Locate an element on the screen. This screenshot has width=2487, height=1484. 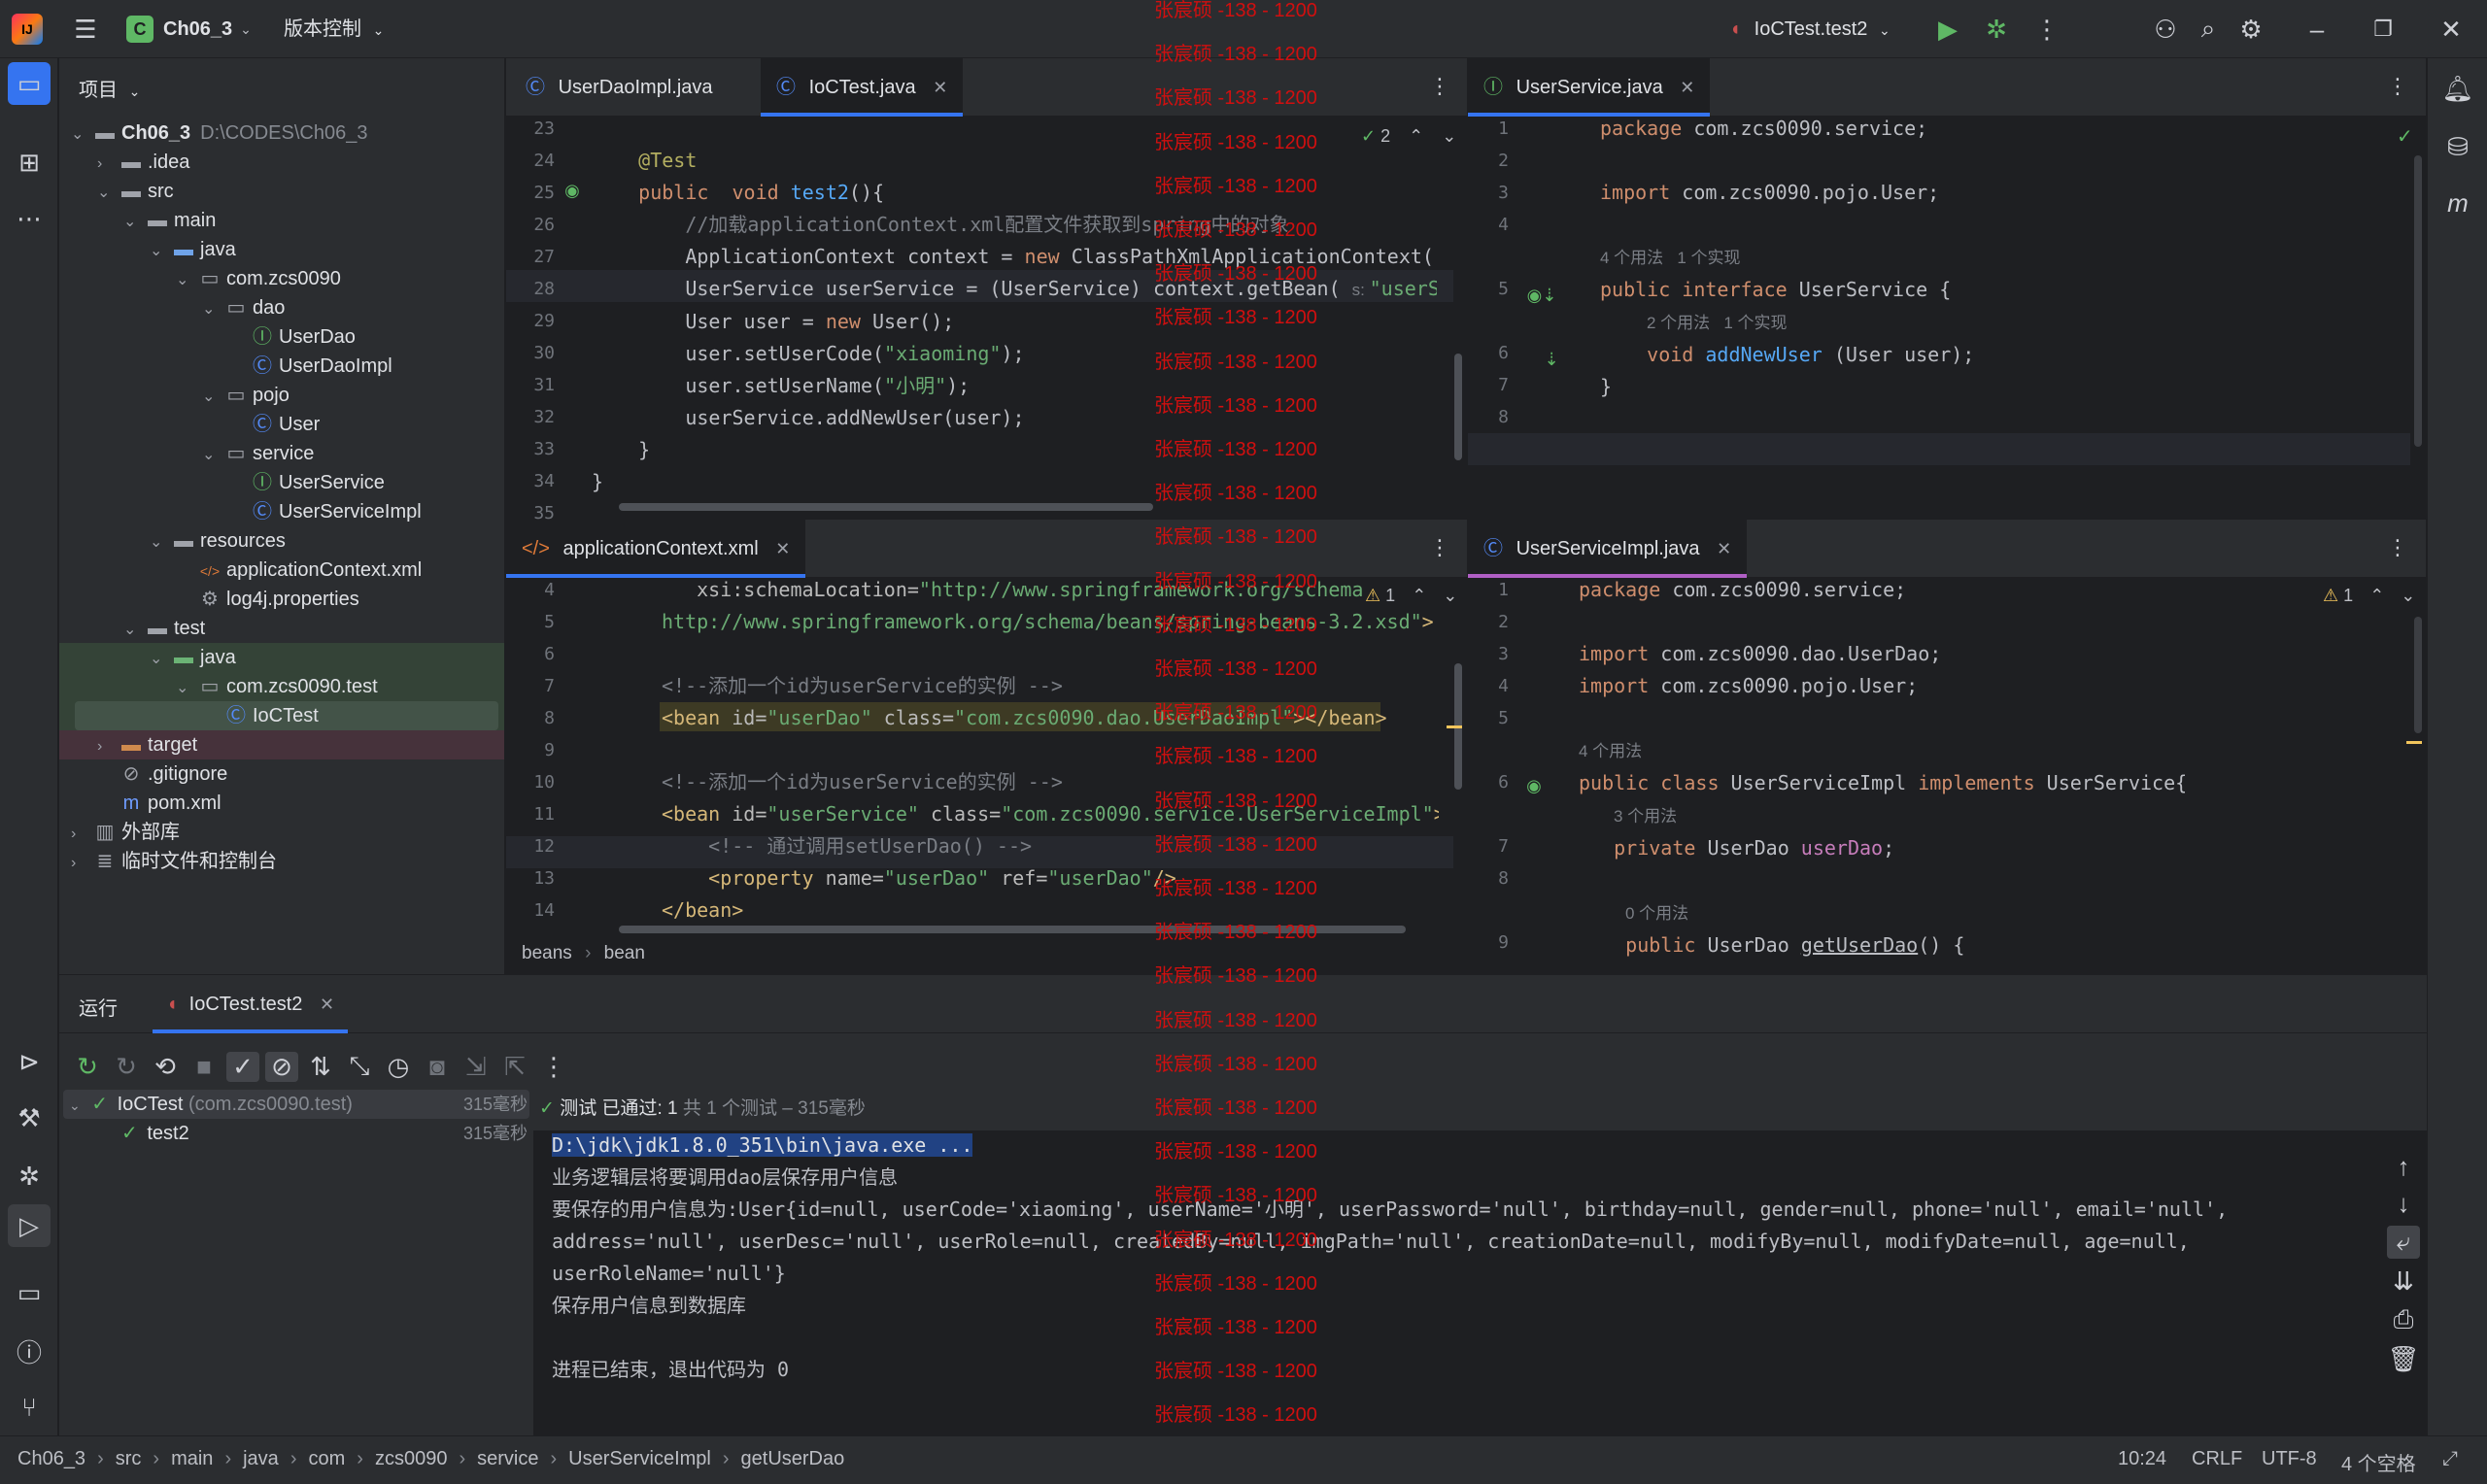
git-branch-icon: ⑂ is located at coordinates (29, 1407).